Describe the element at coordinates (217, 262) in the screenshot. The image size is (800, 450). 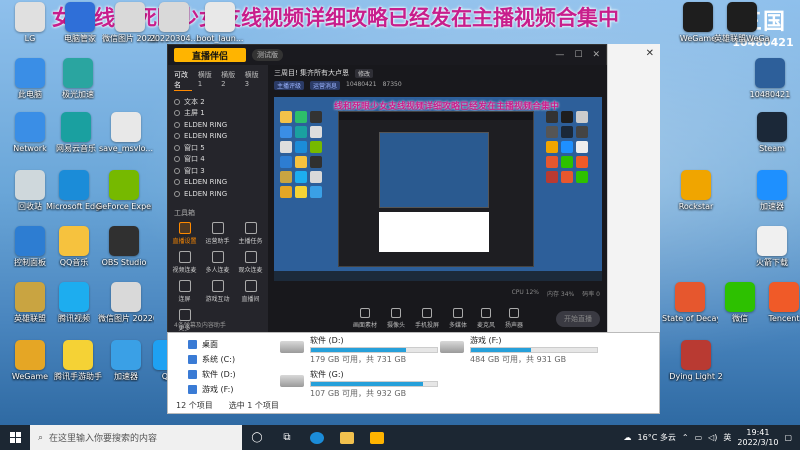
I see `tool-button: 多人连麦` at that location.